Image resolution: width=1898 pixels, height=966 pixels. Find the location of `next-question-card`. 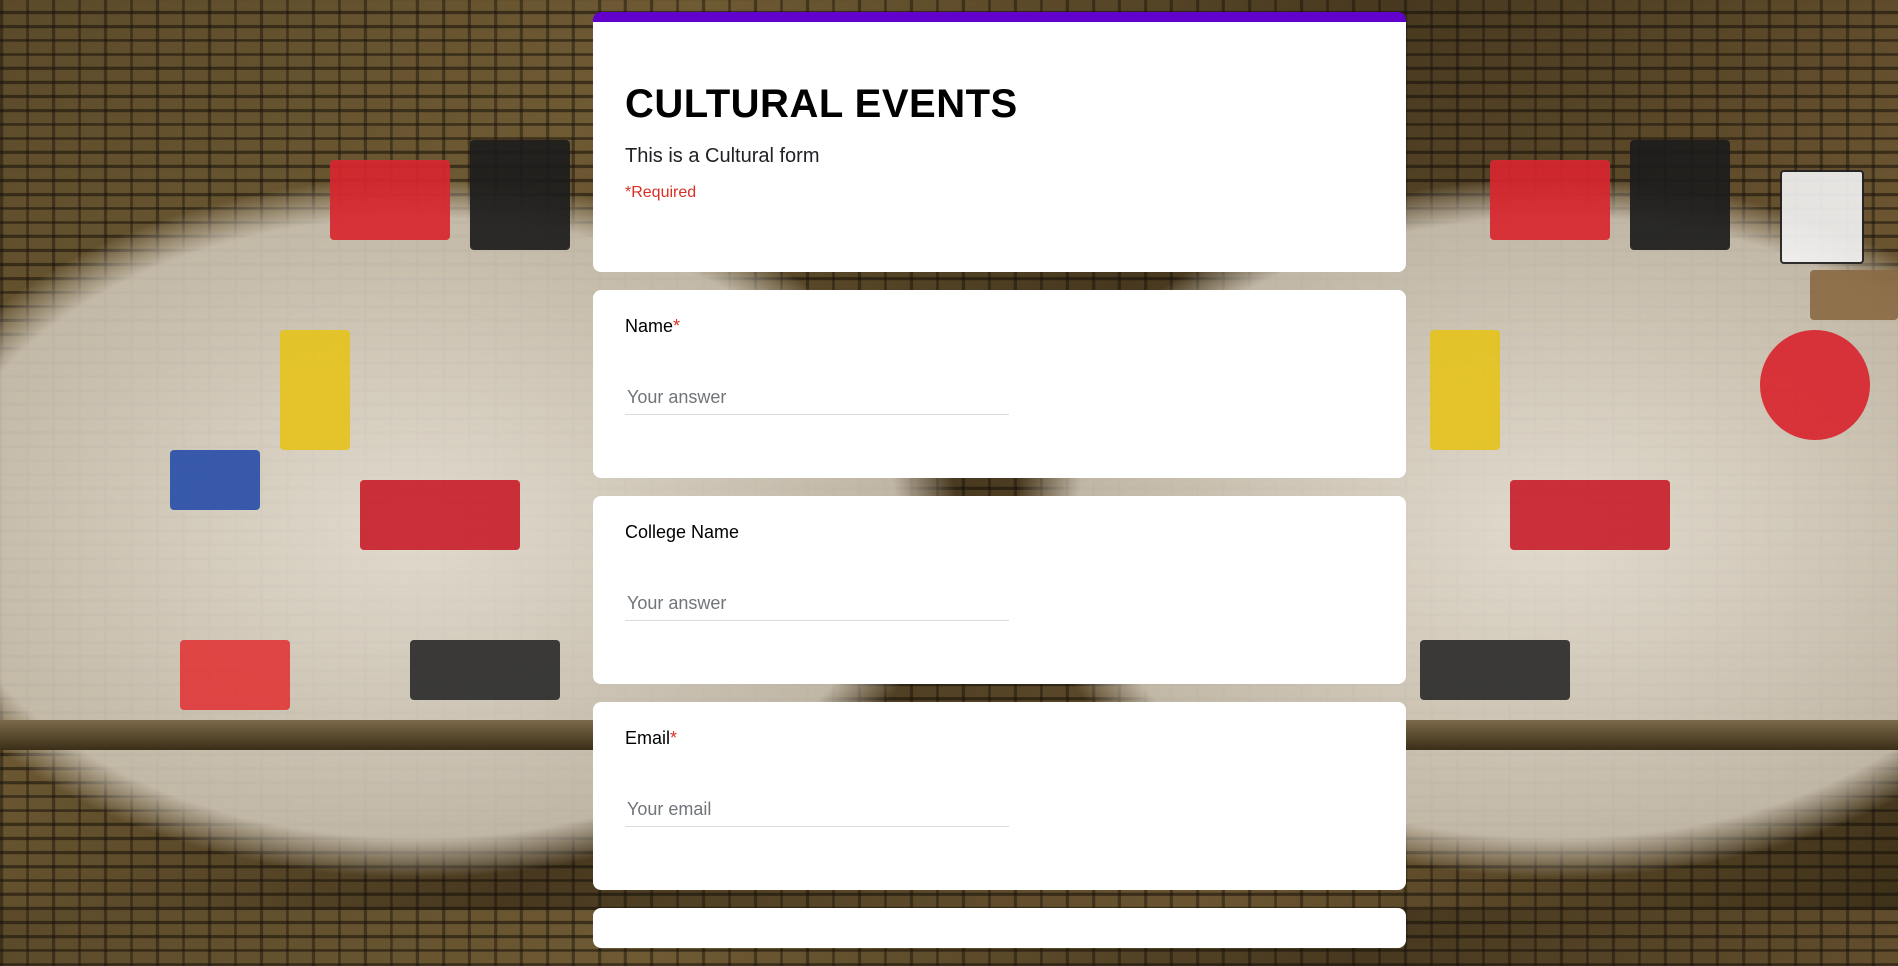

next-question-card is located at coordinates (999, 928).